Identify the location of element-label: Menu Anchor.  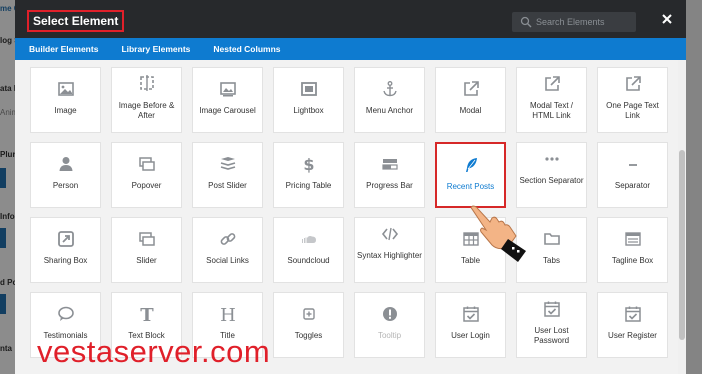
(389, 110).